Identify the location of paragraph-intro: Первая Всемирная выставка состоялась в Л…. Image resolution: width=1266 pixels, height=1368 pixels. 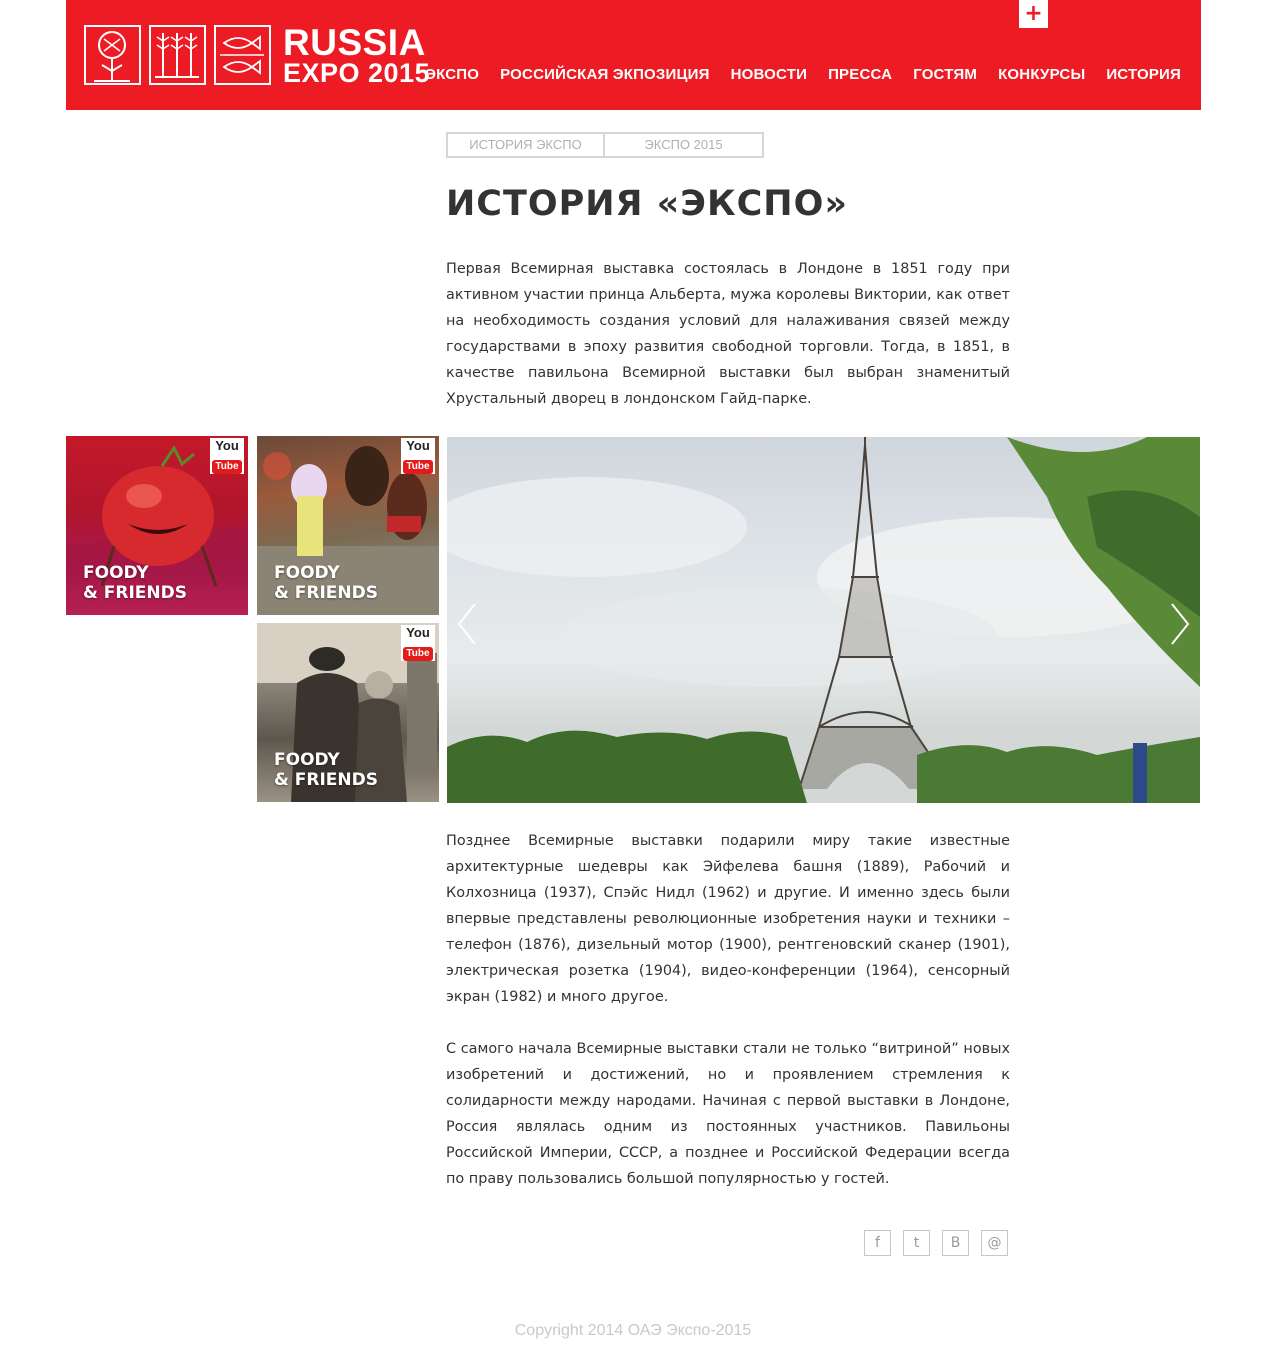
(728, 334).